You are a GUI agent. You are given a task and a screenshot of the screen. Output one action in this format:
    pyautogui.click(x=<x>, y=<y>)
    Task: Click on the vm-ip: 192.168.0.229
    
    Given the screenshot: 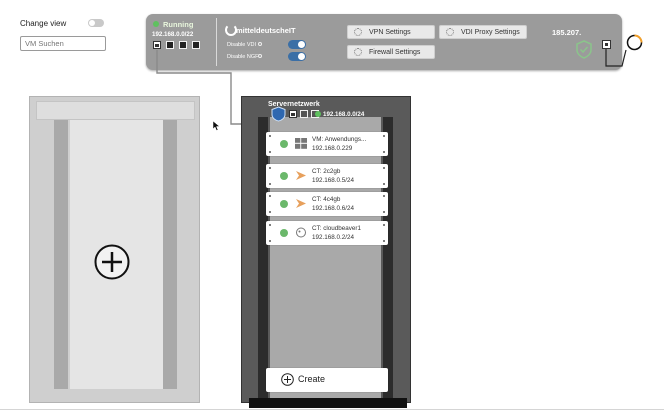 What is the action you would take?
    pyautogui.click(x=332, y=148)
    